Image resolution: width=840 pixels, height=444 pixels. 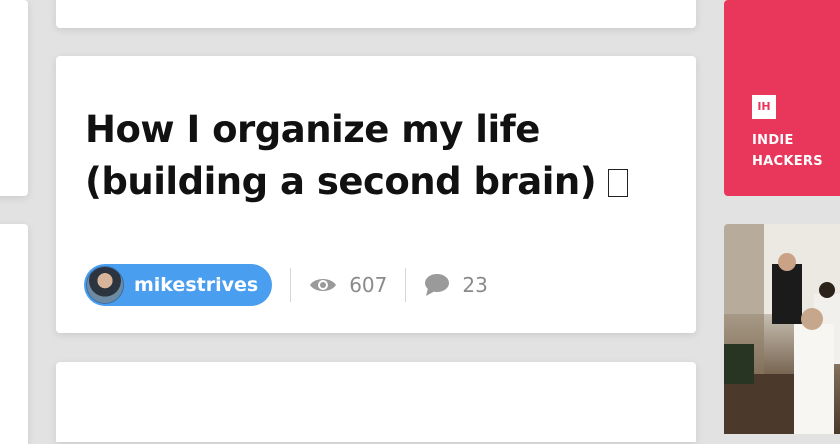 What do you see at coordinates (764, 107) in the screenshot?
I see `indie-hackers-logo: IH` at bounding box center [764, 107].